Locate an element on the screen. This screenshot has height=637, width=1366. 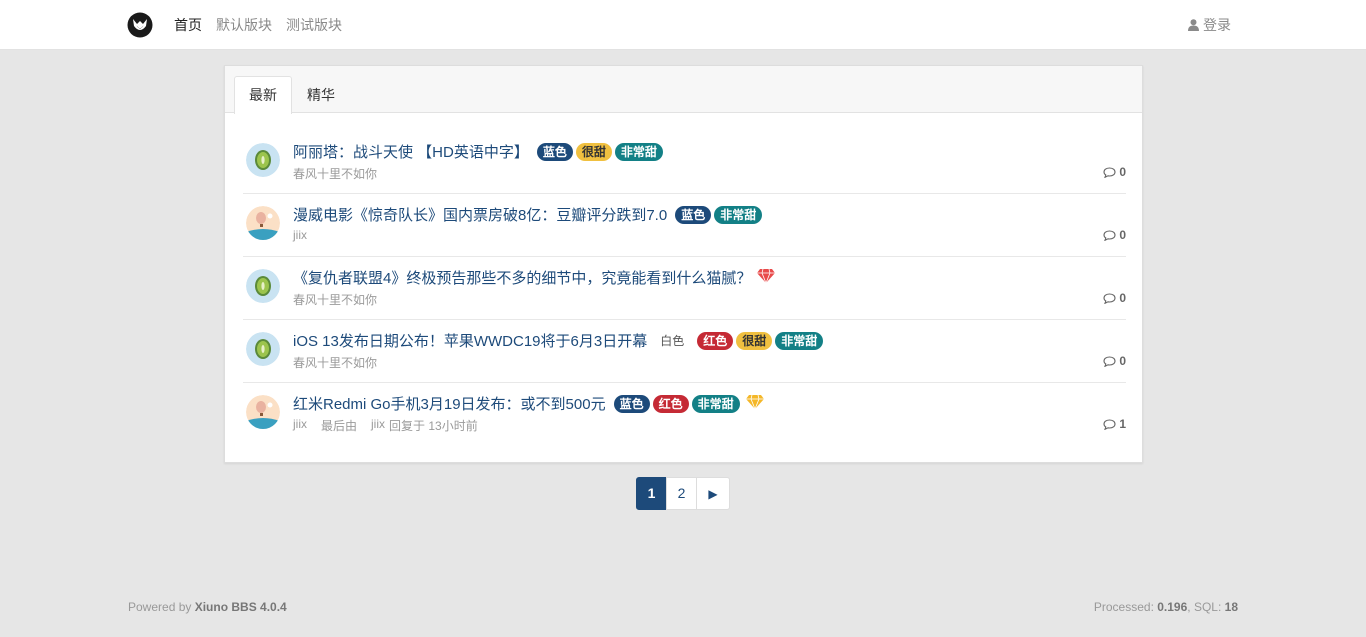
nav-link-default-forum: 默认版块 is located at coordinates (244, 25).